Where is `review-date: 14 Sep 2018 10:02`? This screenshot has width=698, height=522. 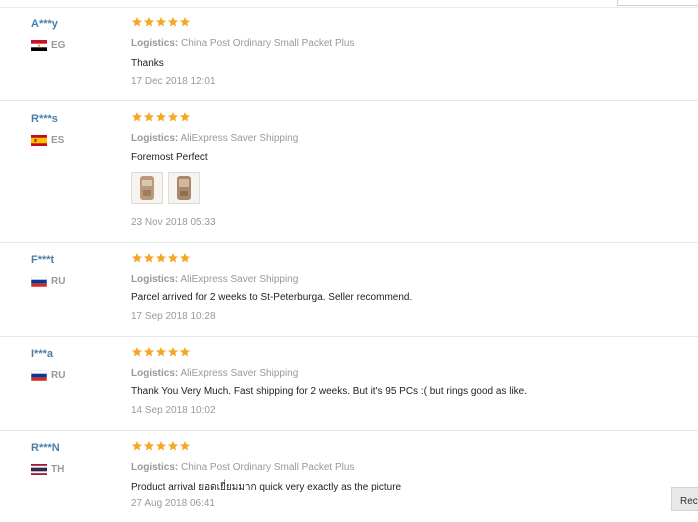
review-date: 14 Sep 2018 10:02 is located at coordinates (173, 410).